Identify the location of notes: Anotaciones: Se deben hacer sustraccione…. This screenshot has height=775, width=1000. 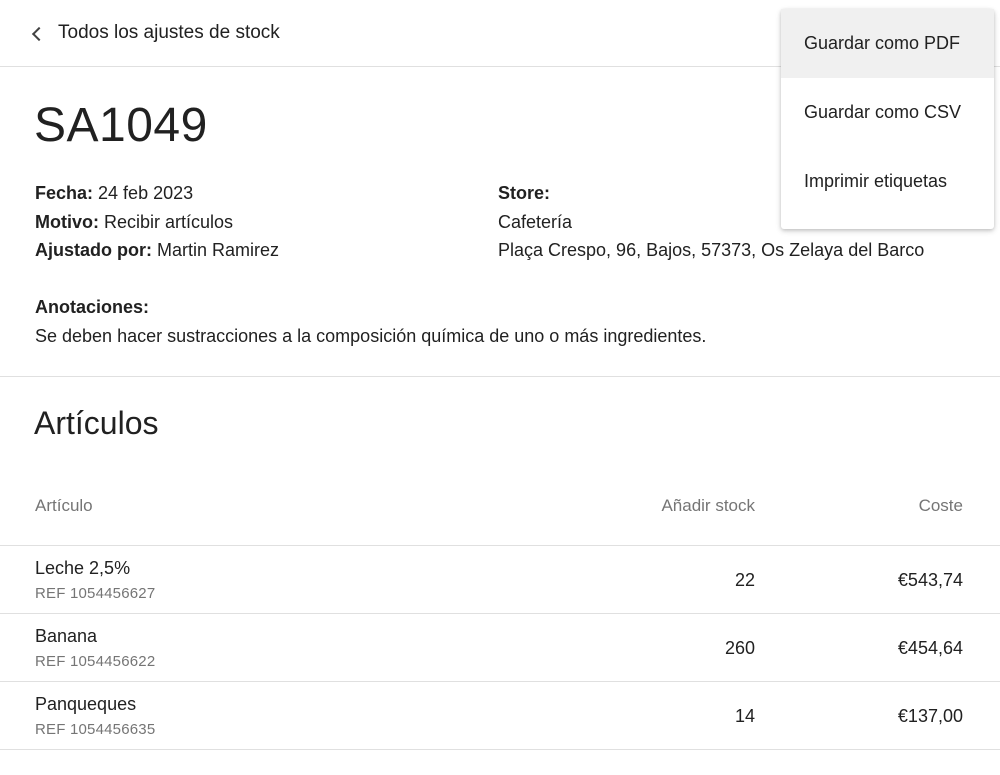
(370, 321).